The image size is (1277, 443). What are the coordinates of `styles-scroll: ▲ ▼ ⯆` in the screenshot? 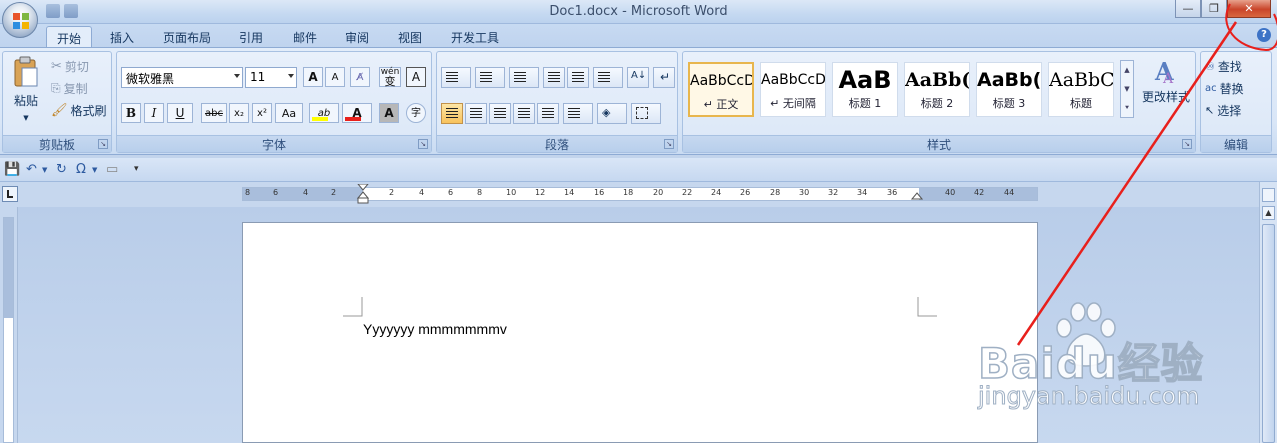 It's located at (1127, 89).